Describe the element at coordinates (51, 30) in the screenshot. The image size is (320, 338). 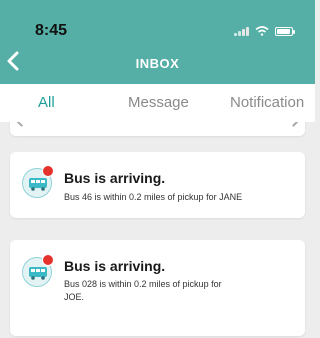
I see `status-time: 8:45` at that location.